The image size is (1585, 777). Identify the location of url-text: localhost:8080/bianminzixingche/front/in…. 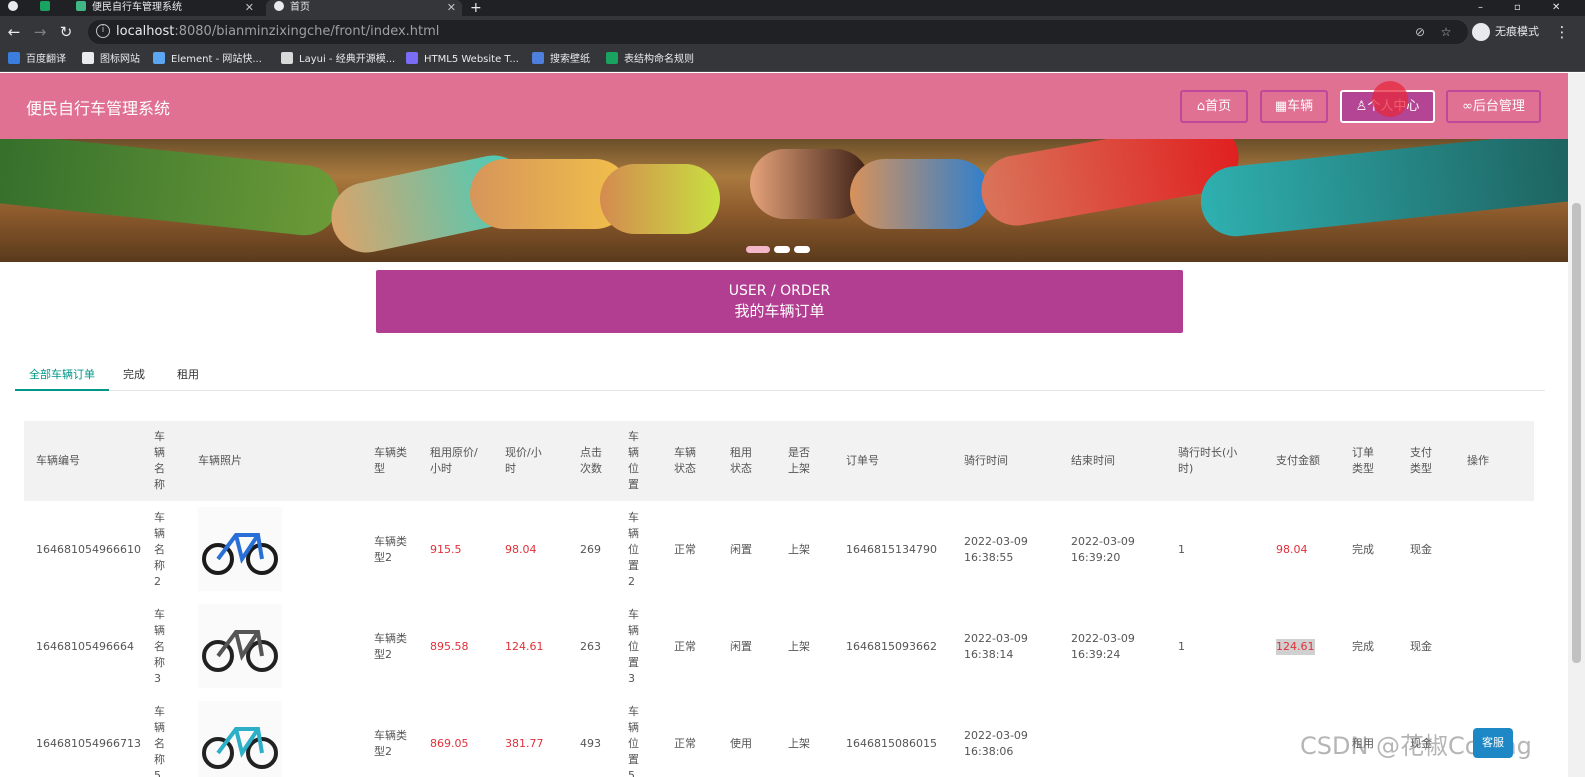
(277, 32).